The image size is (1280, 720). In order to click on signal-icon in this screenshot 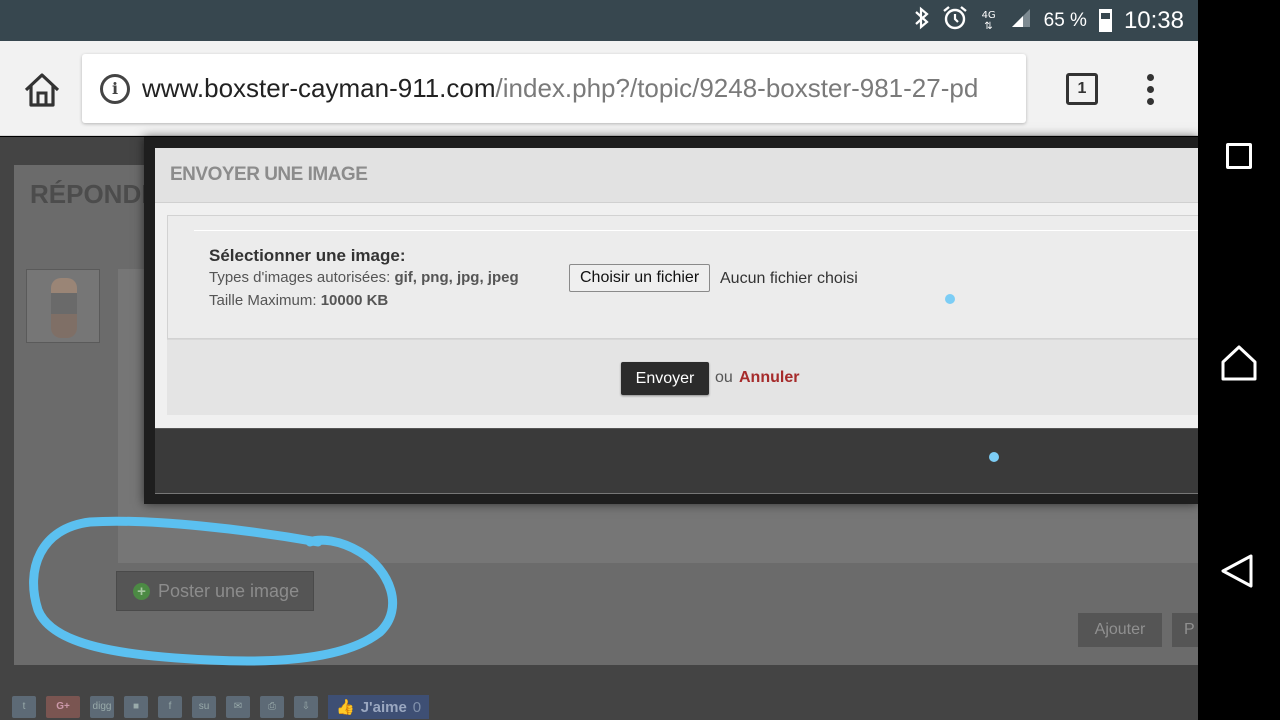, I will do `click(1021, 20)`.